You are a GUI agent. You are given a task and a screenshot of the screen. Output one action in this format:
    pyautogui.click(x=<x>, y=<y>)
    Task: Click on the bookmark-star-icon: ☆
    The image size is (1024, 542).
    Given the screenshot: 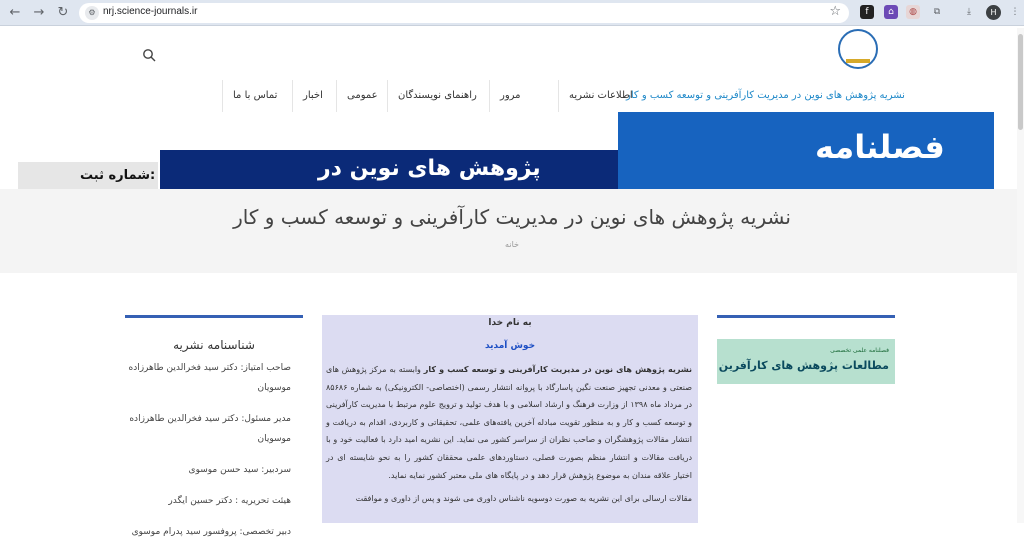 What is the action you would take?
    pyautogui.click(x=835, y=11)
    